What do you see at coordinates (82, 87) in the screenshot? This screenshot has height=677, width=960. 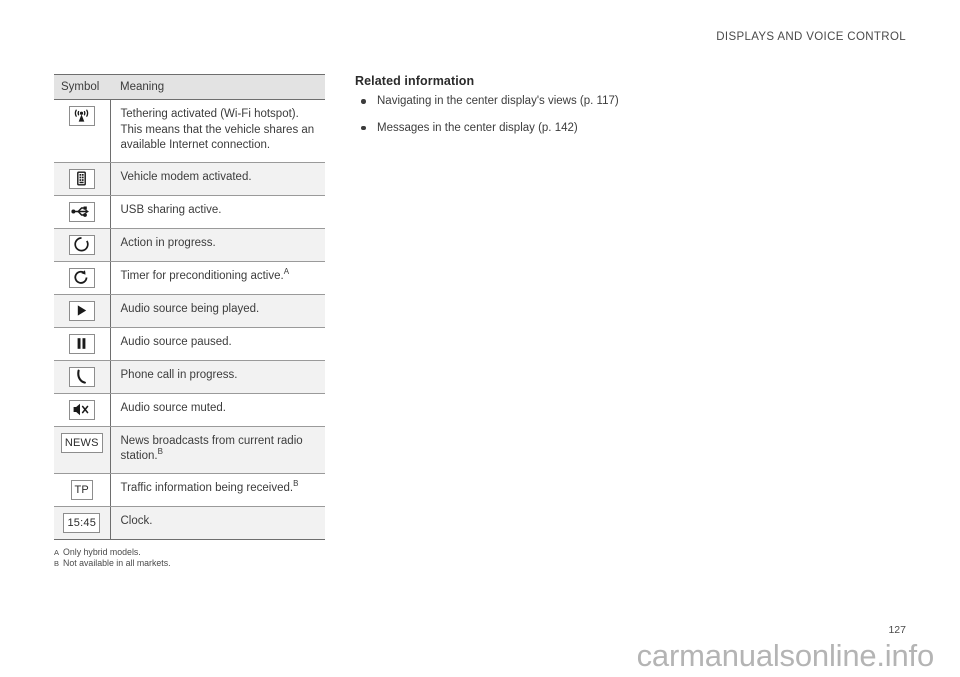 I see `column-header-symbol: Symbol` at bounding box center [82, 87].